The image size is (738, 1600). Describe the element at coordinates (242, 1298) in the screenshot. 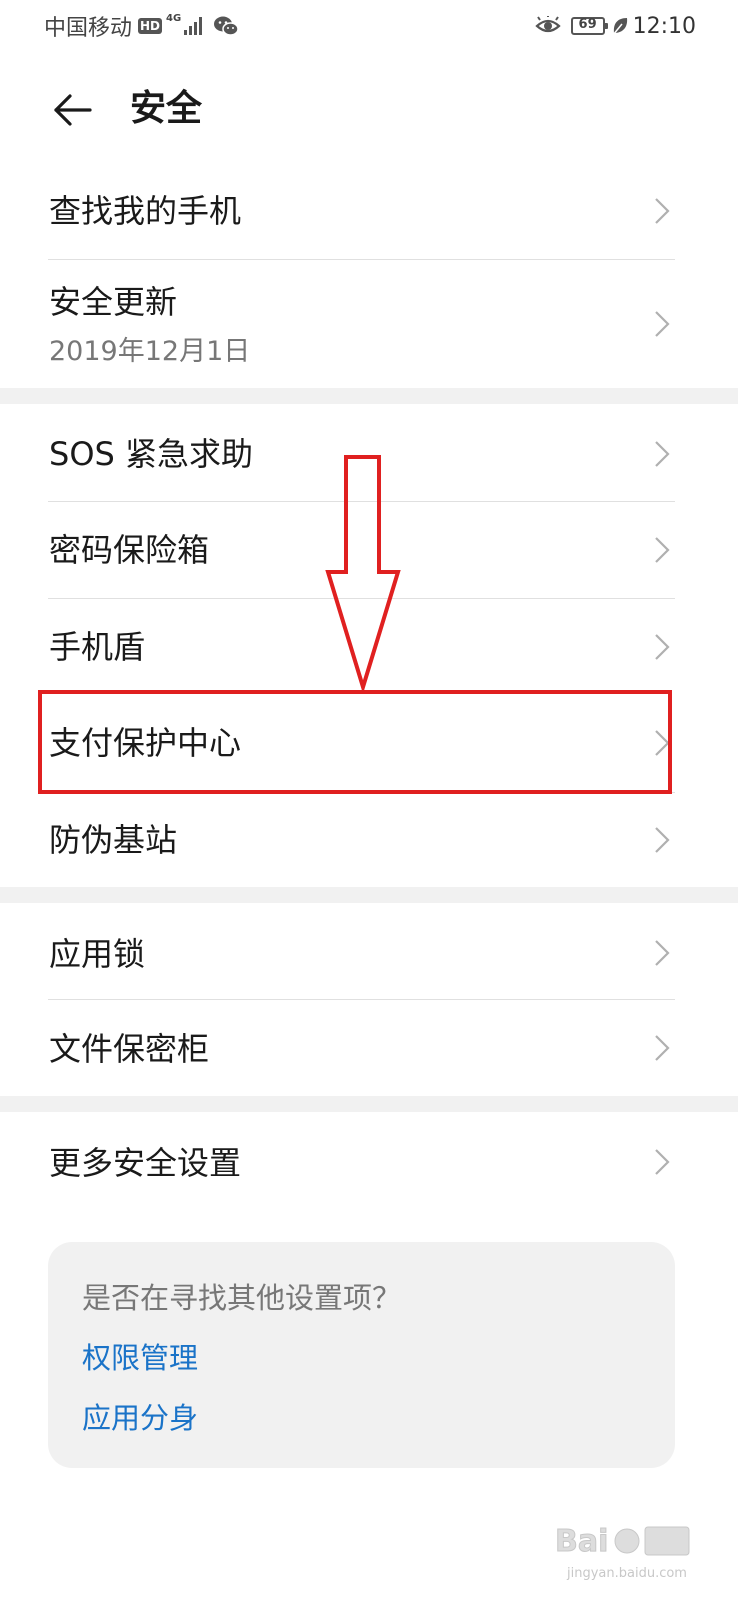

I see `suggestion-title: 是否在寻找其他设置项？` at that location.